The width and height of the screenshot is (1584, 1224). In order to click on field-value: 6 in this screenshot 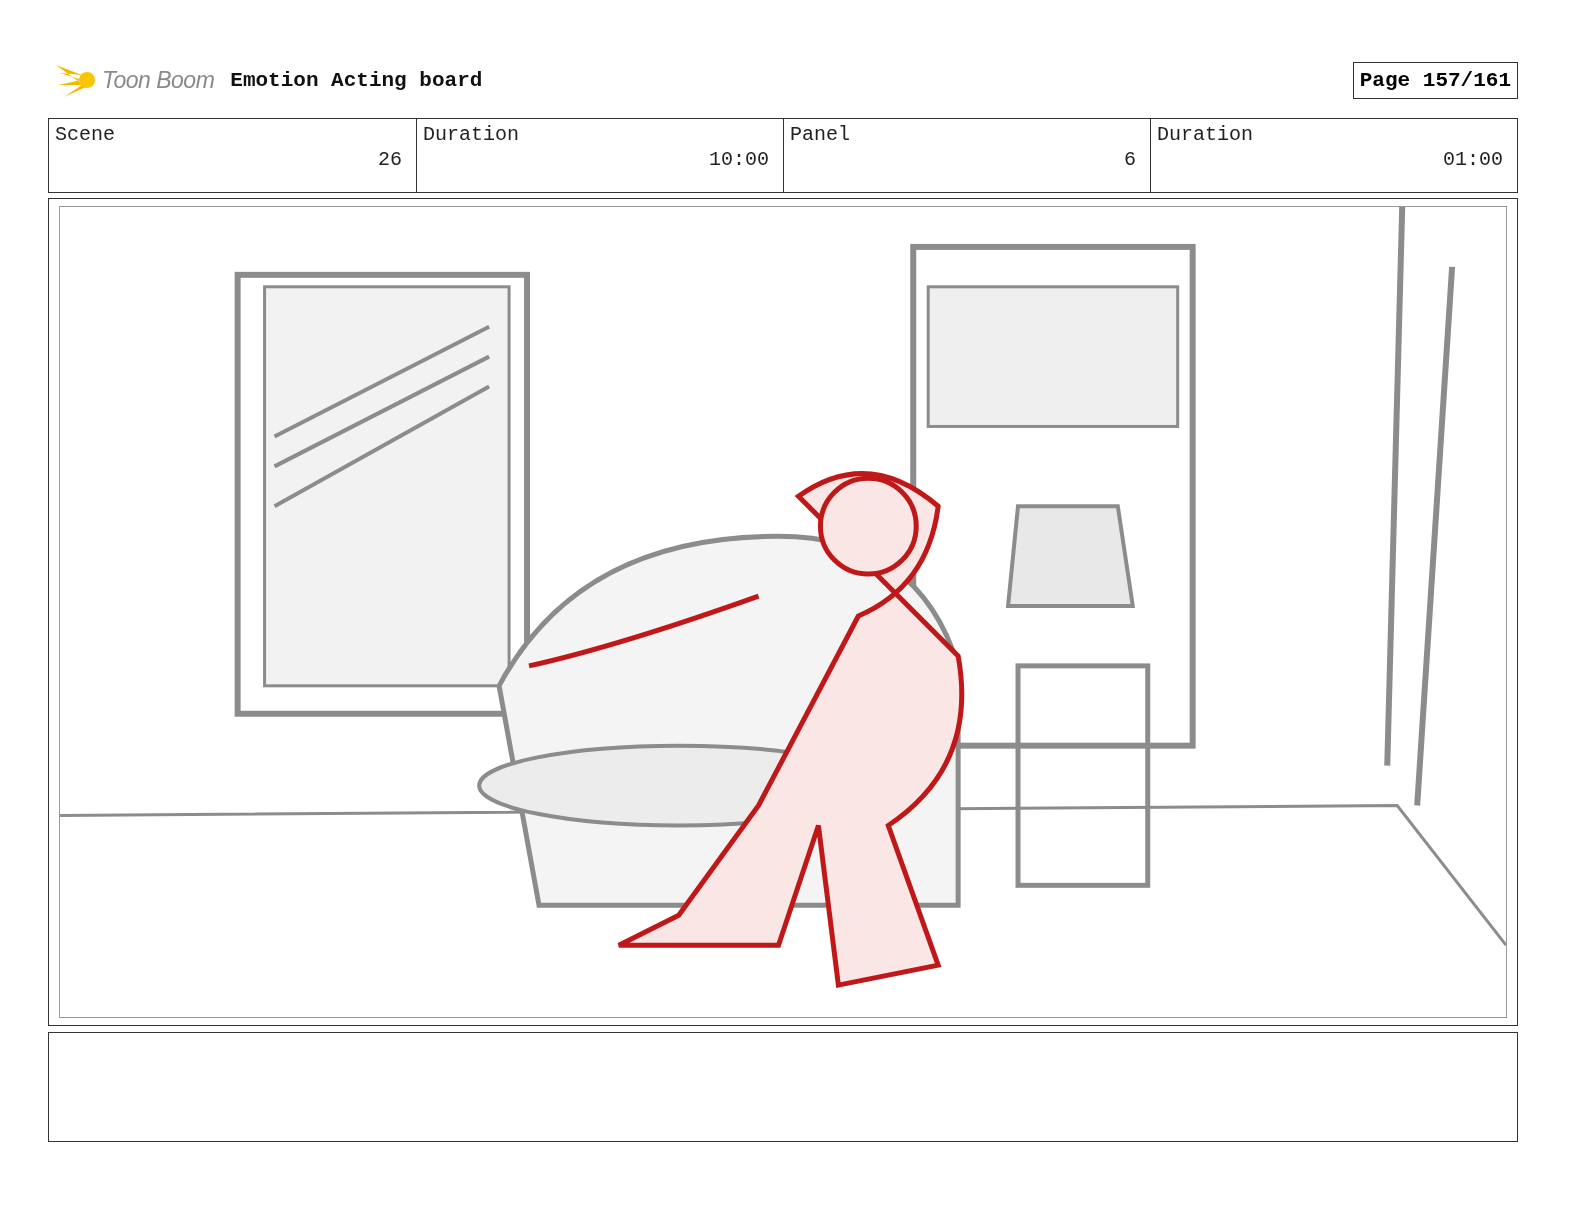, I will do `click(1130, 159)`.